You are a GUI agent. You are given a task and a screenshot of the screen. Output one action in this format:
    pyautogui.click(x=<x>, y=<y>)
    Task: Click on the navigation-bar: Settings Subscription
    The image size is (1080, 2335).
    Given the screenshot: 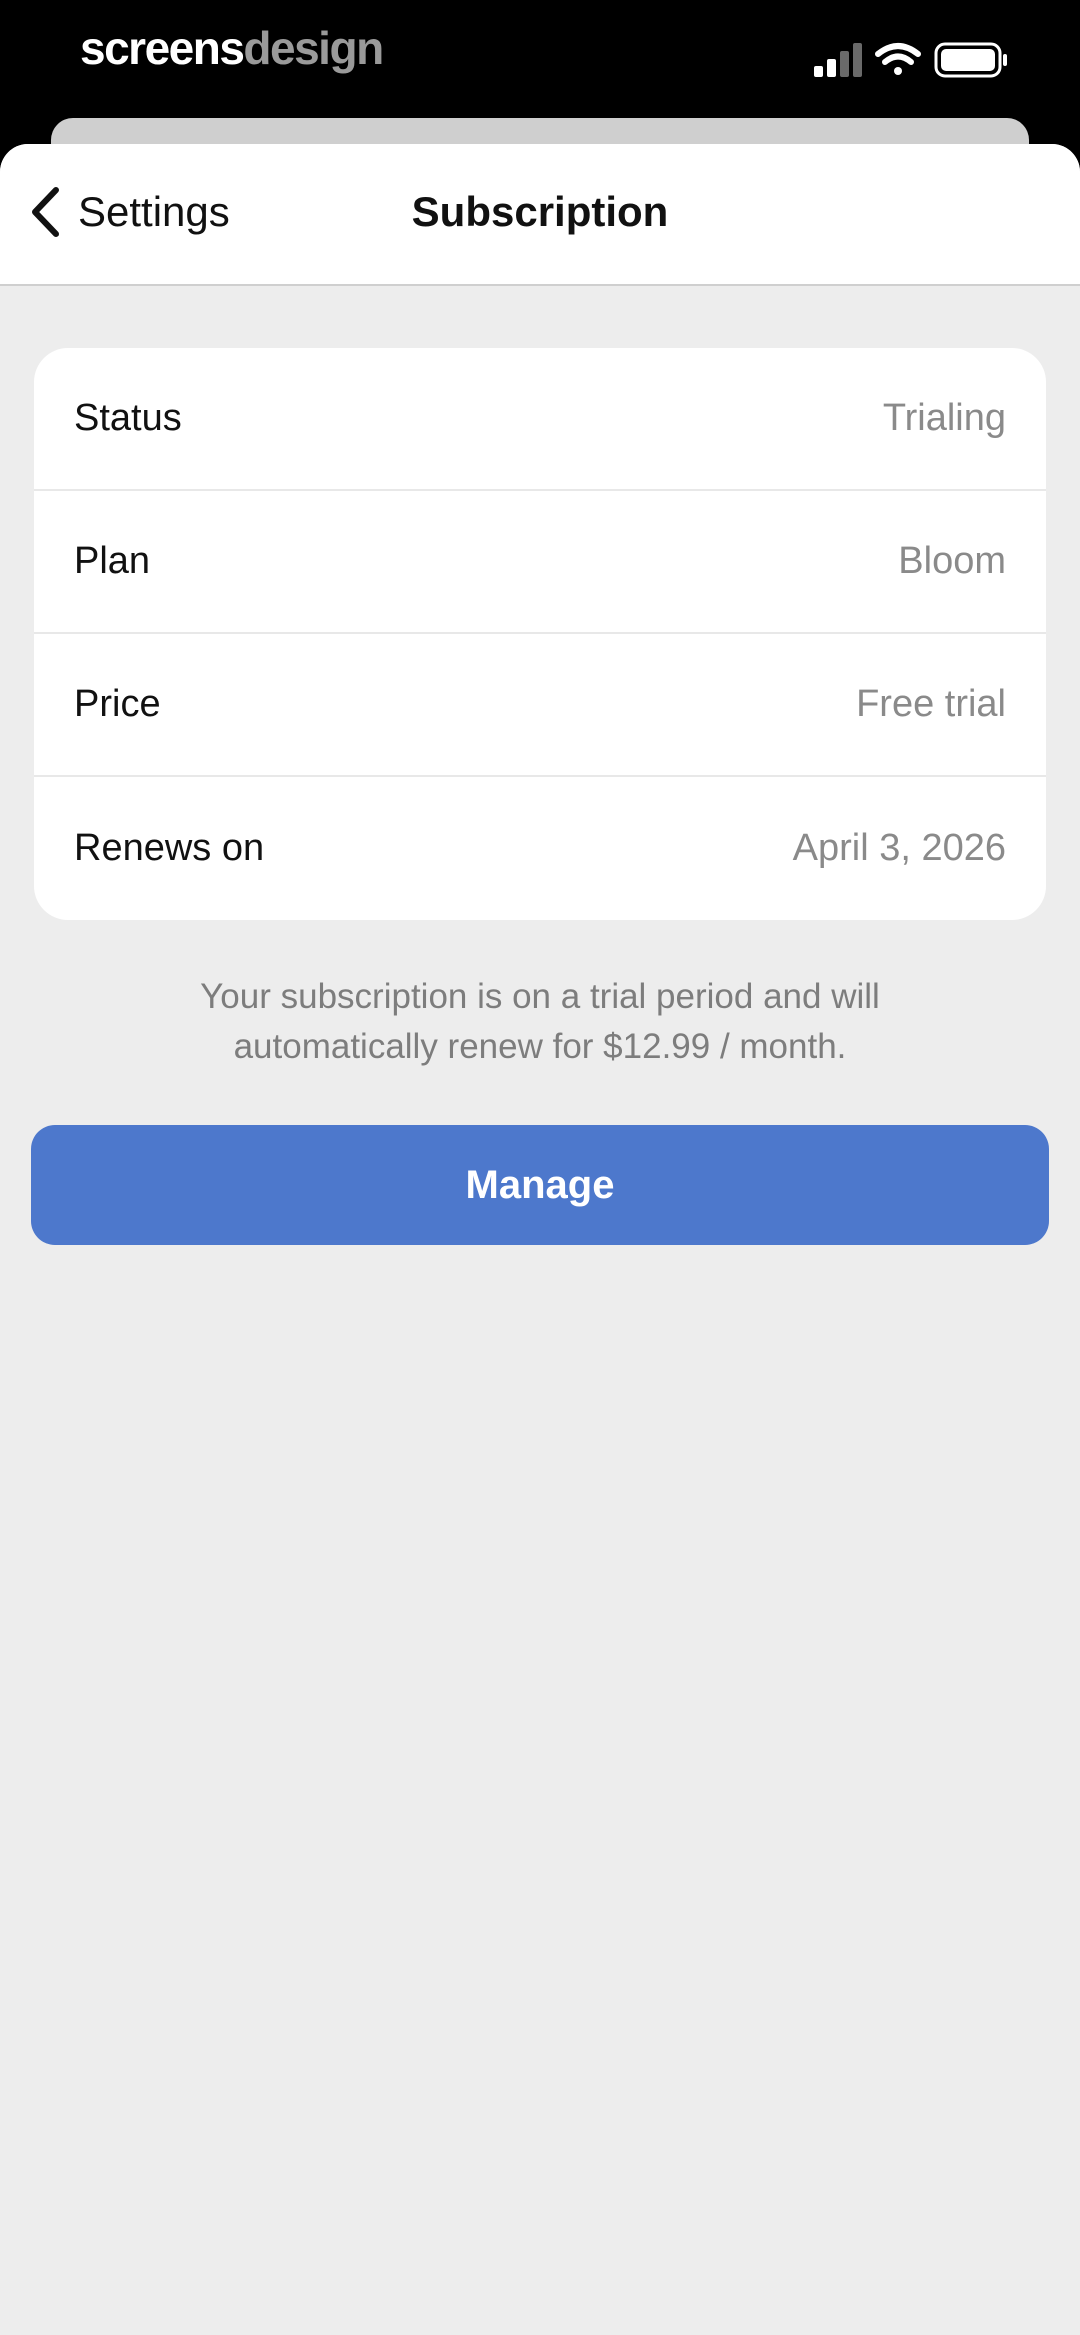 What is the action you would take?
    pyautogui.click(x=540, y=215)
    